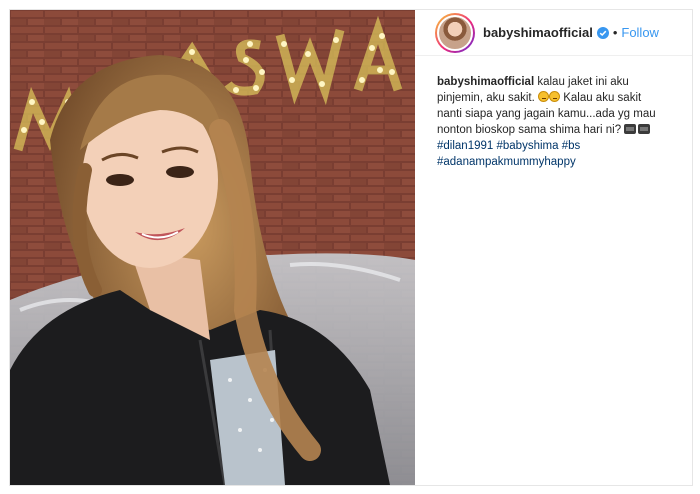  I want to click on caption-text-4: nonton bioskop sama shima hari ni?, so click(529, 130).